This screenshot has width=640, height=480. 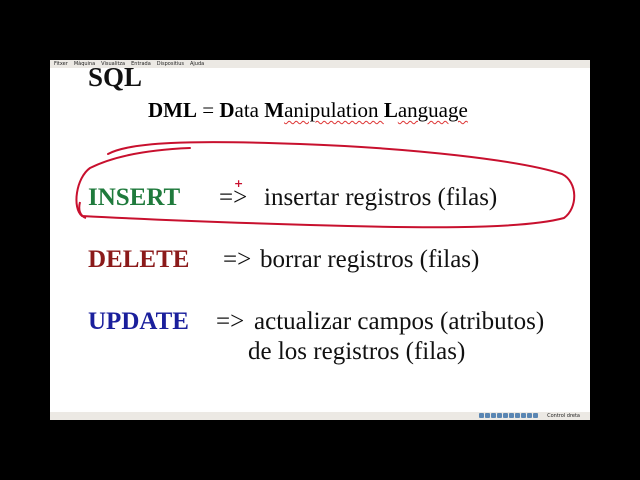 What do you see at coordinates (357, 351) in the screenshot?
I see `update-description-line2: de los registros (filas)` at bounding box center [357, 351].